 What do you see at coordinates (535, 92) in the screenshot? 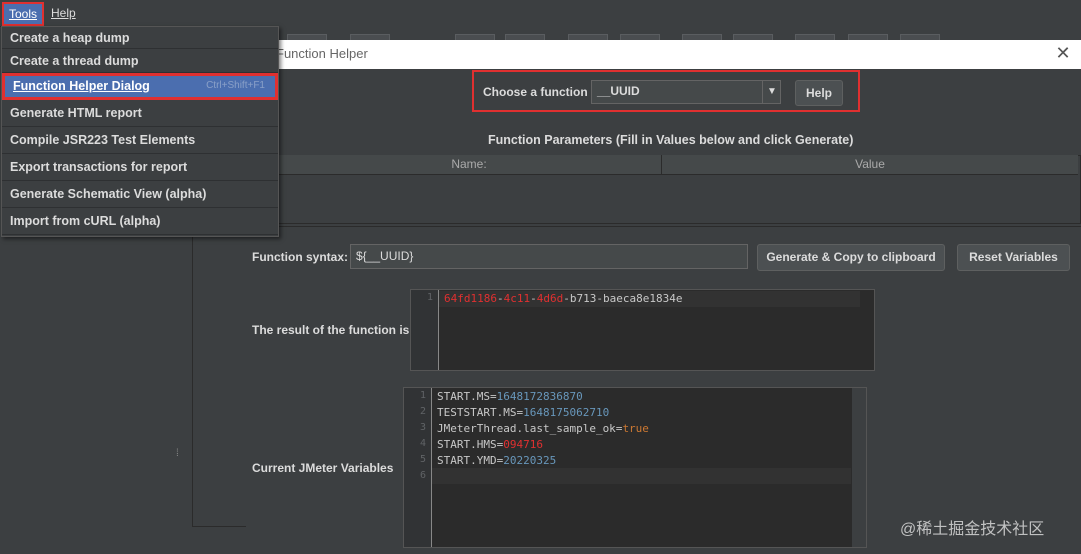
I see `choose-function-label: Choose a function` at bounding box center [535, 92].